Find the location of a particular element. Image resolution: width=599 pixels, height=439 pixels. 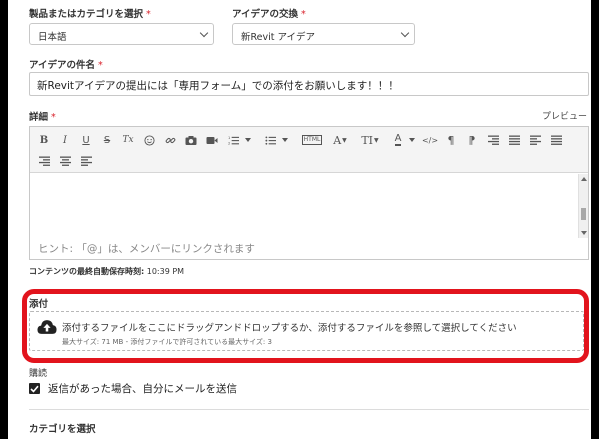

clear-format-icon: Tx is located at coordinates (128, 140).